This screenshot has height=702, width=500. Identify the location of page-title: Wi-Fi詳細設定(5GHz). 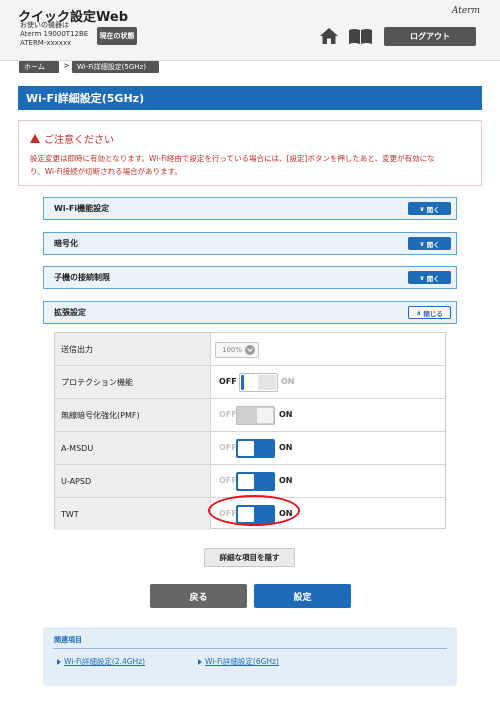
(250, 98).